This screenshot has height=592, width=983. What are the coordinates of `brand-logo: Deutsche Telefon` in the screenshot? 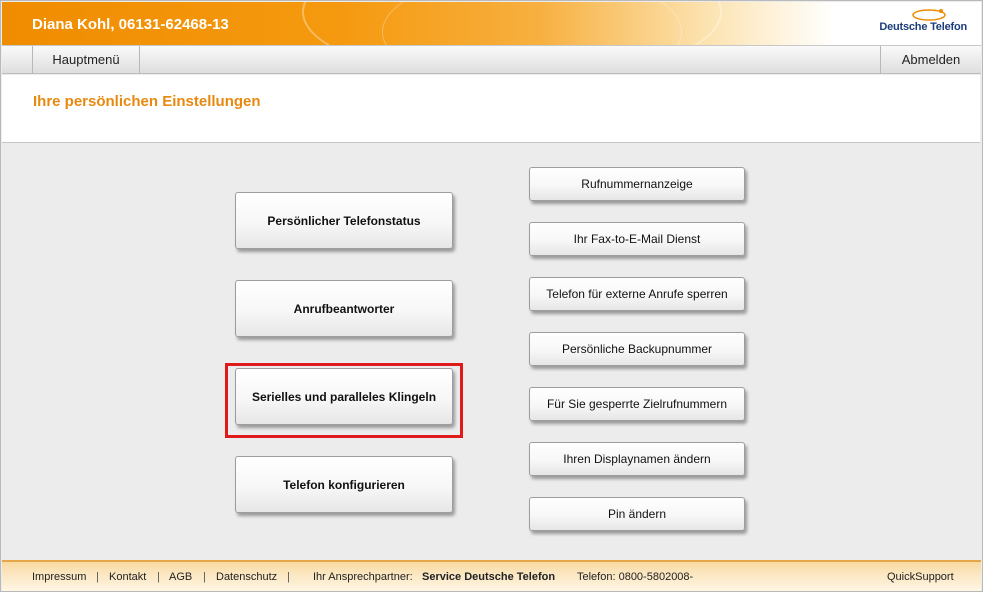 It's located at (923, 24).